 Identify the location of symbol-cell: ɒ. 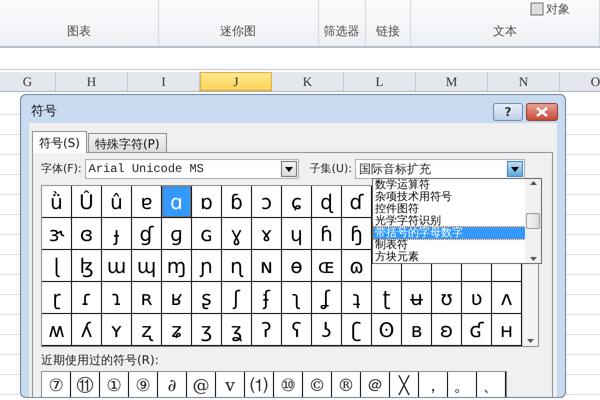
(207, 202).